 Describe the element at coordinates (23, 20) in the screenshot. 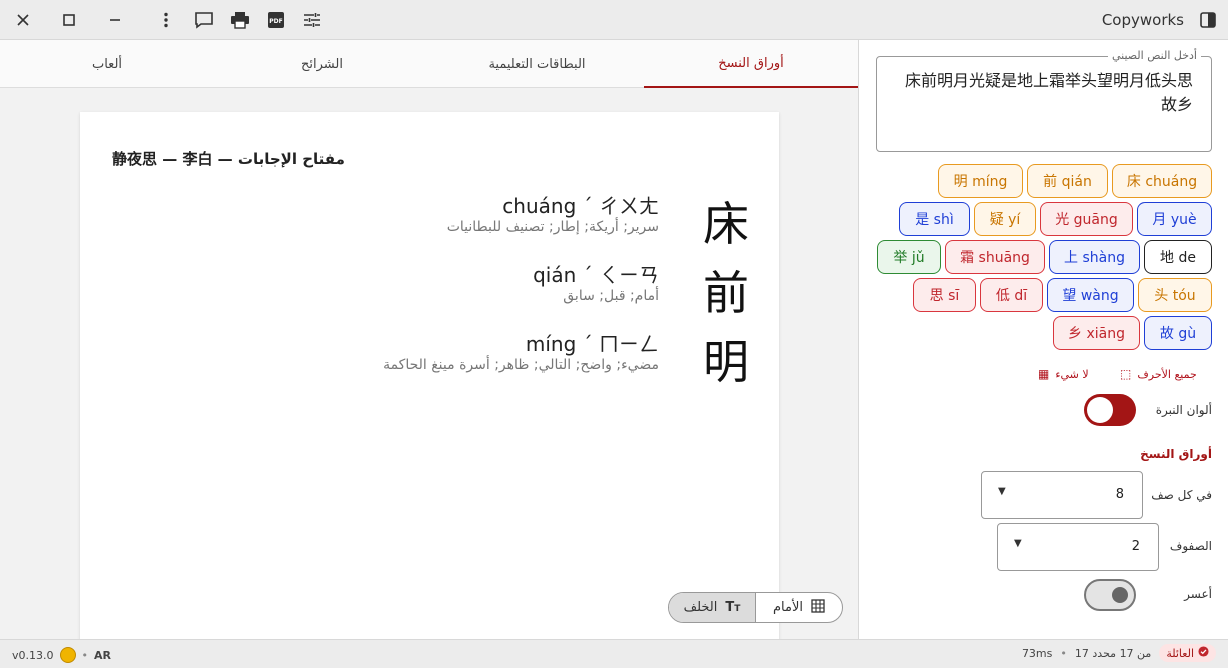

I see `close-icon` at that location.